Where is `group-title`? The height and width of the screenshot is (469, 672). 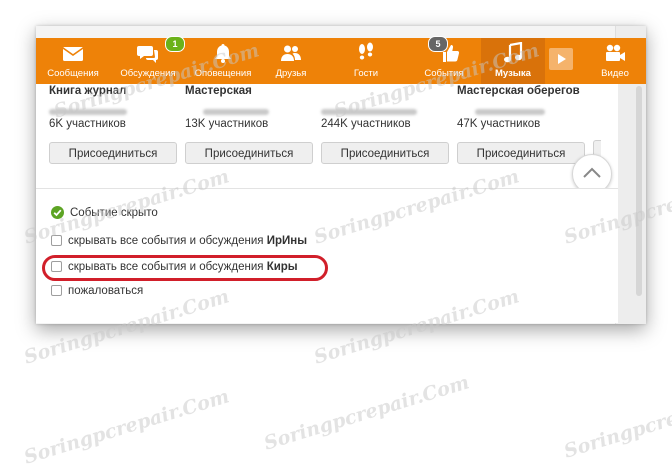
group-title is located at coordinates (385, 91).